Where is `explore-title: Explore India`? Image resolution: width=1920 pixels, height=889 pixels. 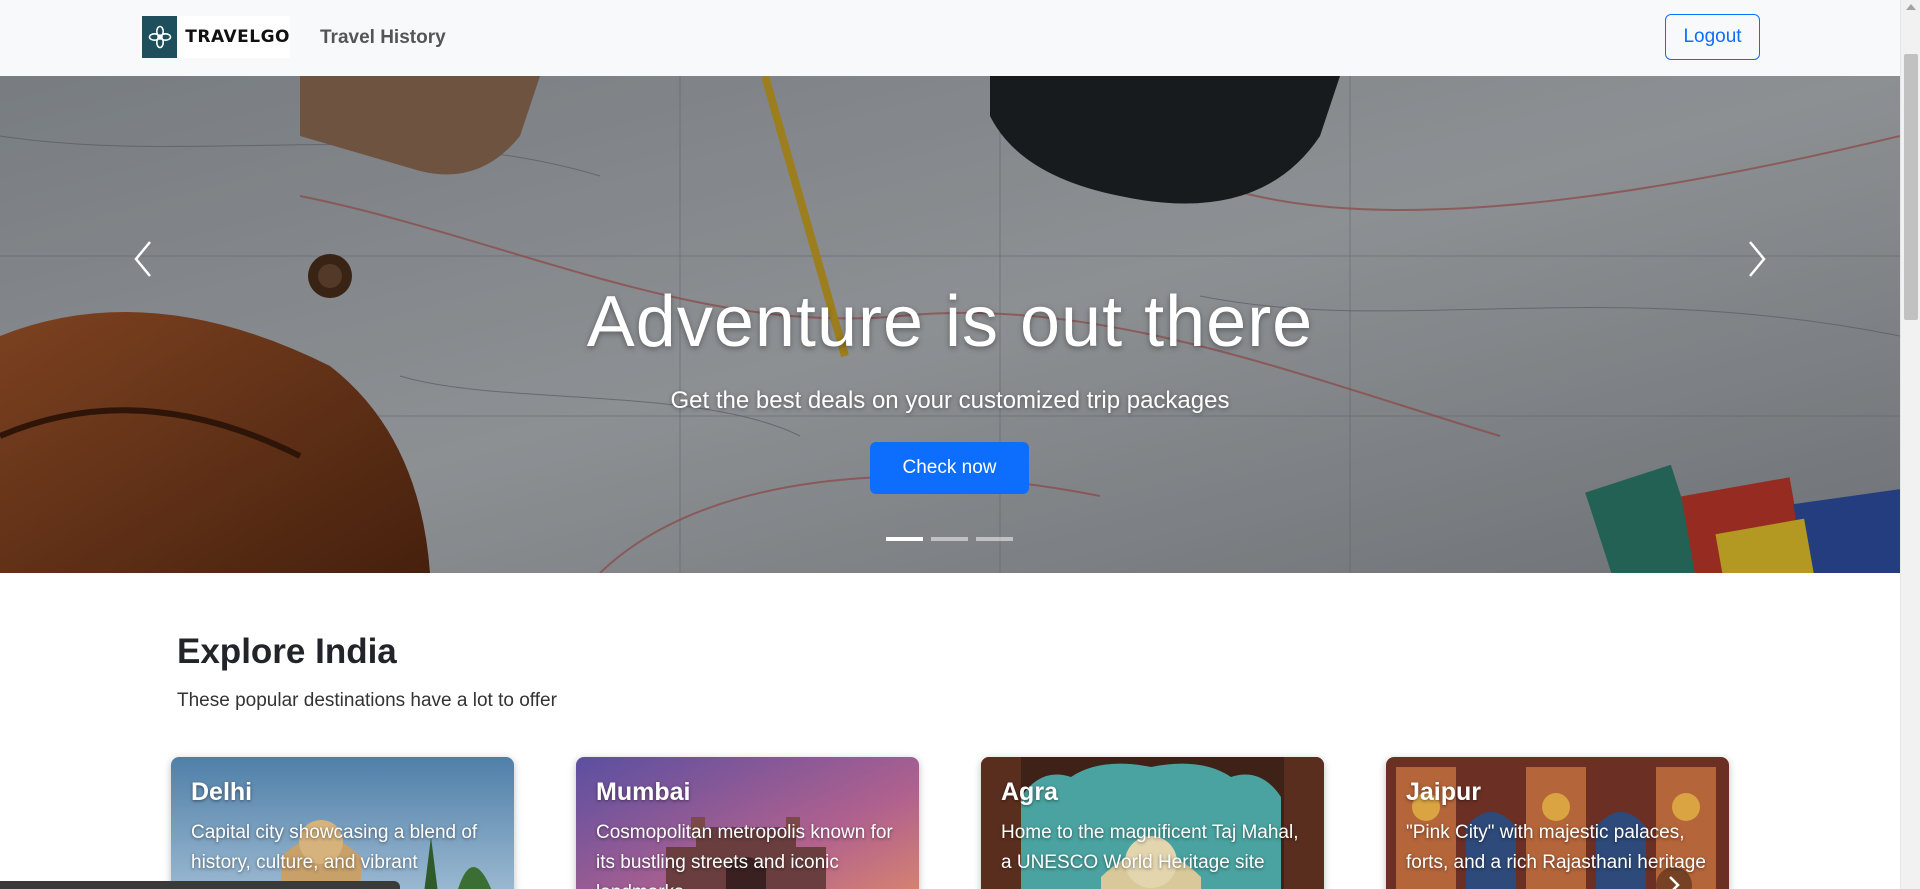
explore-title: Explore India is located at coordinates (287, 651).